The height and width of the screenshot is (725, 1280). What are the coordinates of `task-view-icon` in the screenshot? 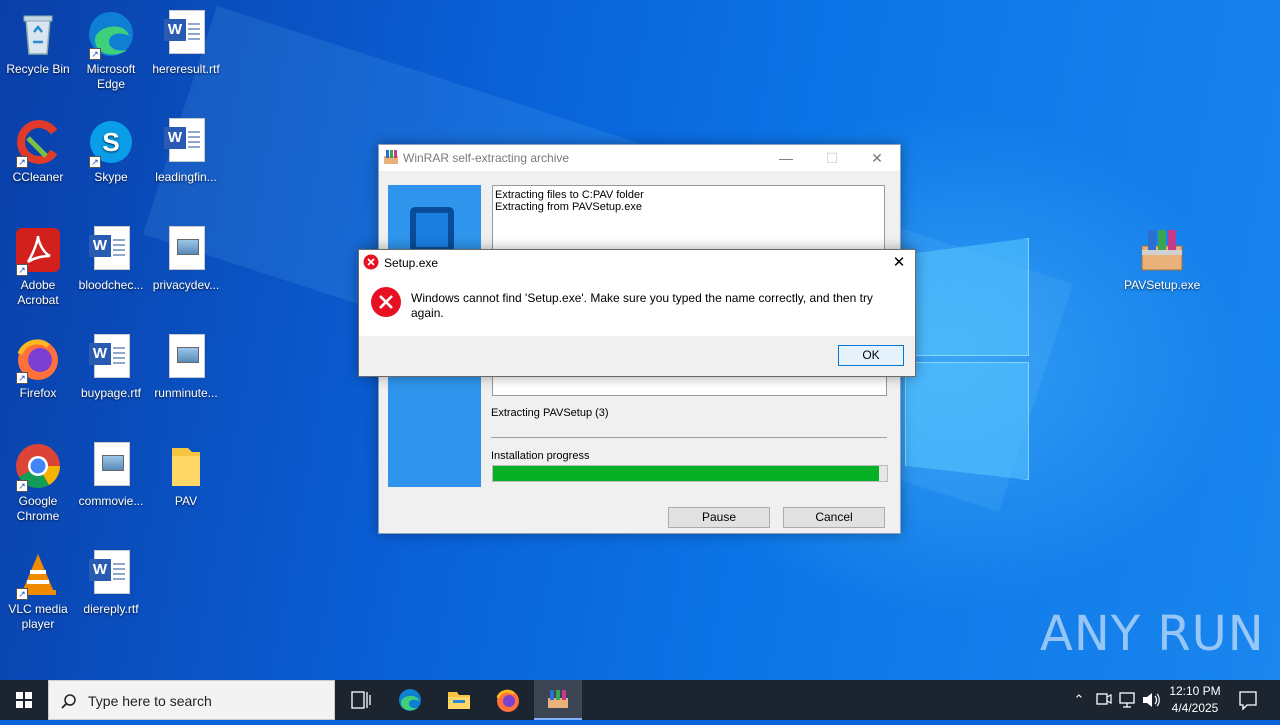 It's located at (361, 700).